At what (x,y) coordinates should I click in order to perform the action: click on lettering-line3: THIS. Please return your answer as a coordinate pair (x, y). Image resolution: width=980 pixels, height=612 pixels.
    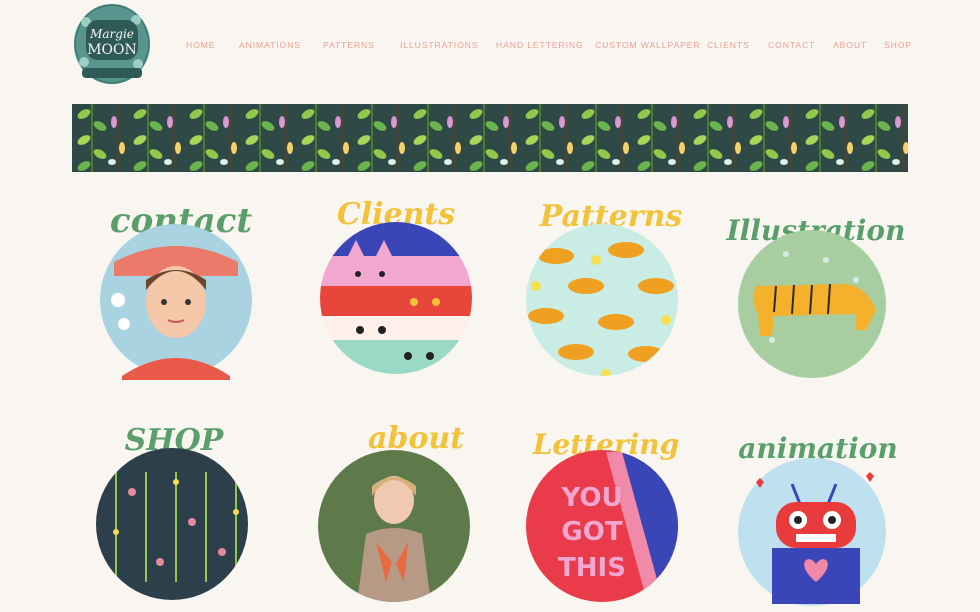
    Looking at the image, I should click on (592, 568).